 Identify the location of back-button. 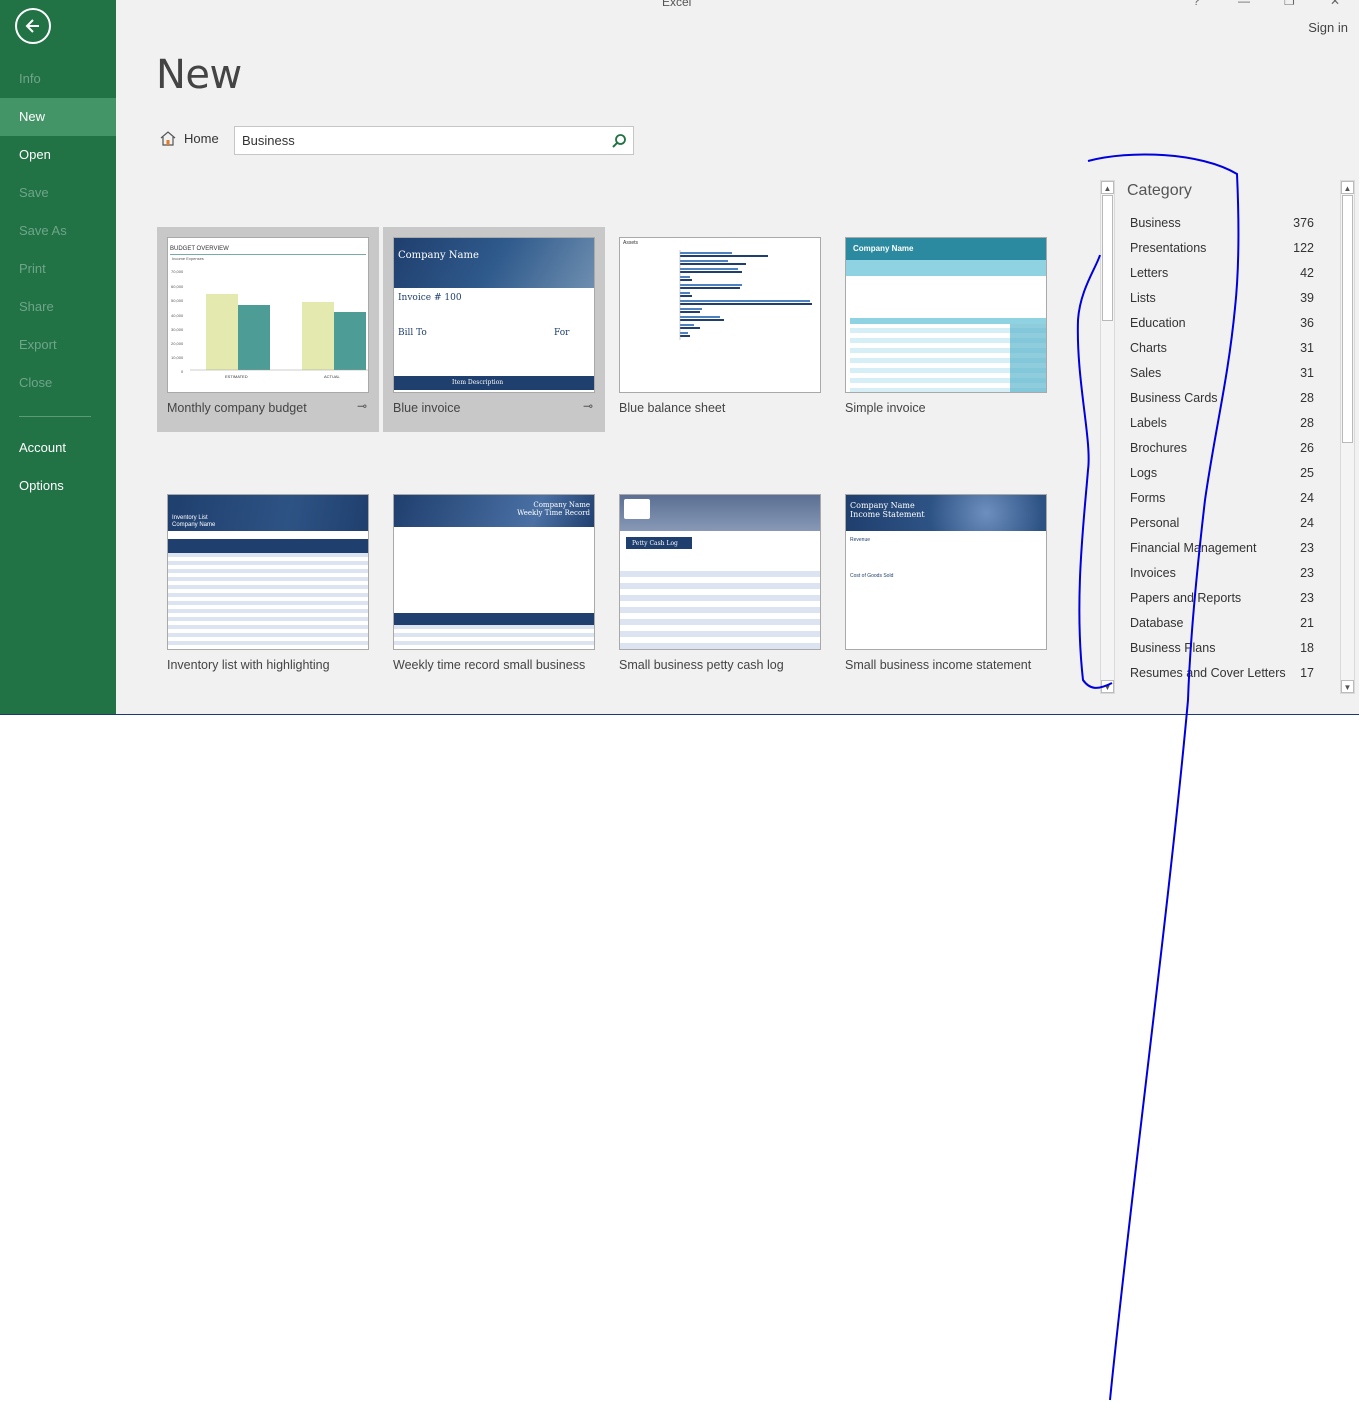
(33, 26).